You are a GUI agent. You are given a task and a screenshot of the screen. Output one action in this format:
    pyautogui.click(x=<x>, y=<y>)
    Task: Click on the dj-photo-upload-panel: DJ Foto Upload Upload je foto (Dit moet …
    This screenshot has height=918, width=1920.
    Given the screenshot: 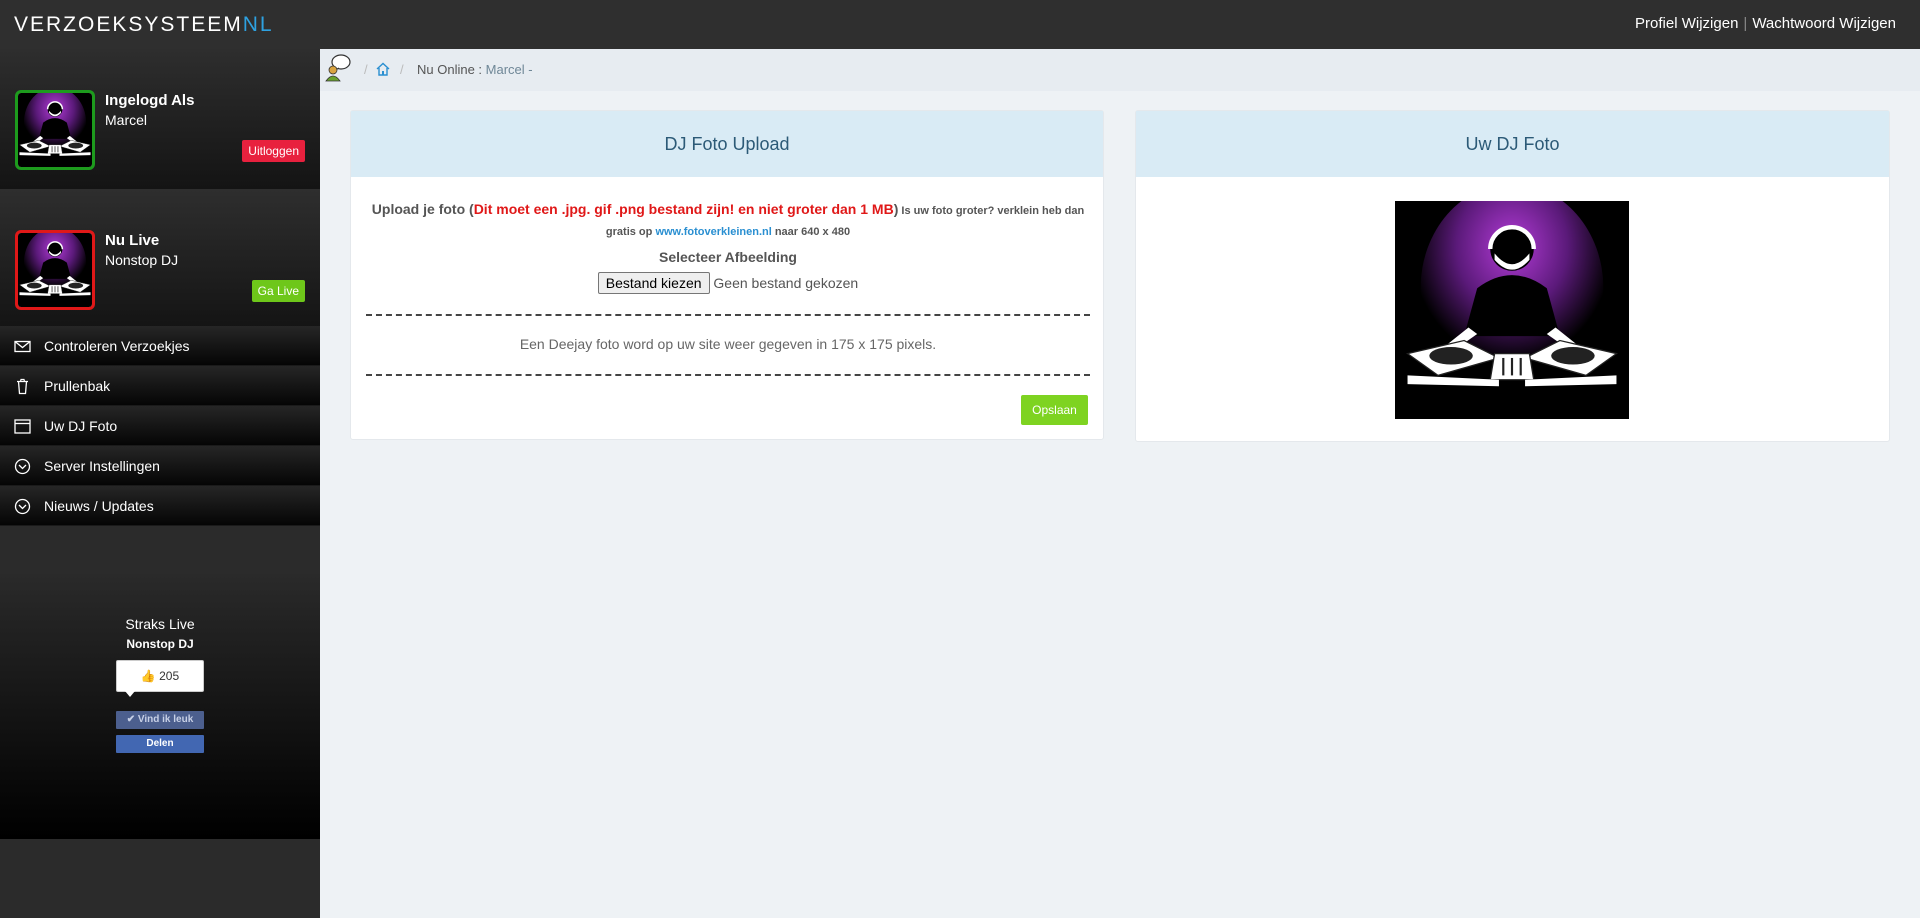 What is the action you would take?
    pyautogui.click(x=727, y=275)
    